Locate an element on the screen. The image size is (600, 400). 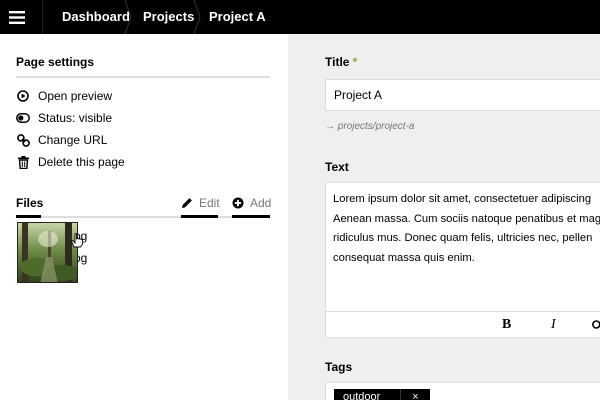
add-file-button: Add is located at coordinates (251, 203).